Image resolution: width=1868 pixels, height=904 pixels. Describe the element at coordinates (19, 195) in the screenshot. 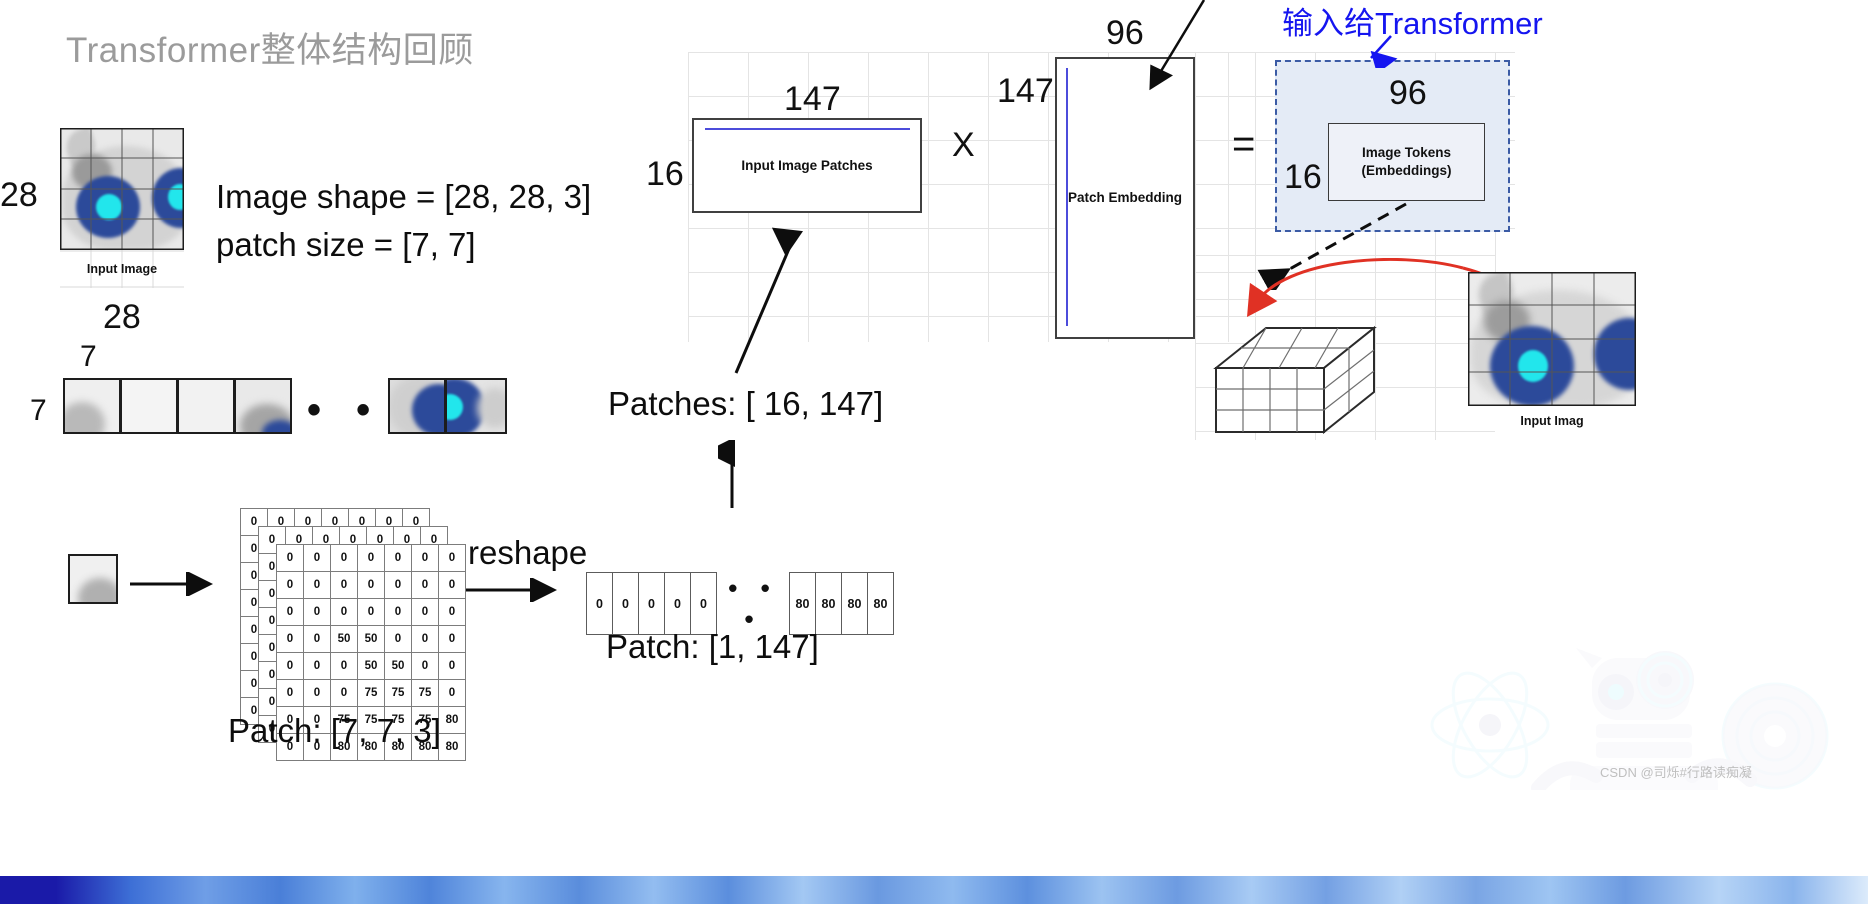

I see `image-height-label: 28` at that location.